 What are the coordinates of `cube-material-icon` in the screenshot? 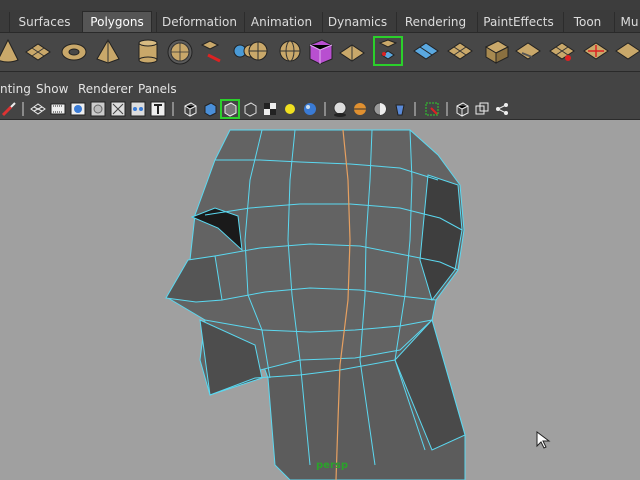 It's located at (320, 51).